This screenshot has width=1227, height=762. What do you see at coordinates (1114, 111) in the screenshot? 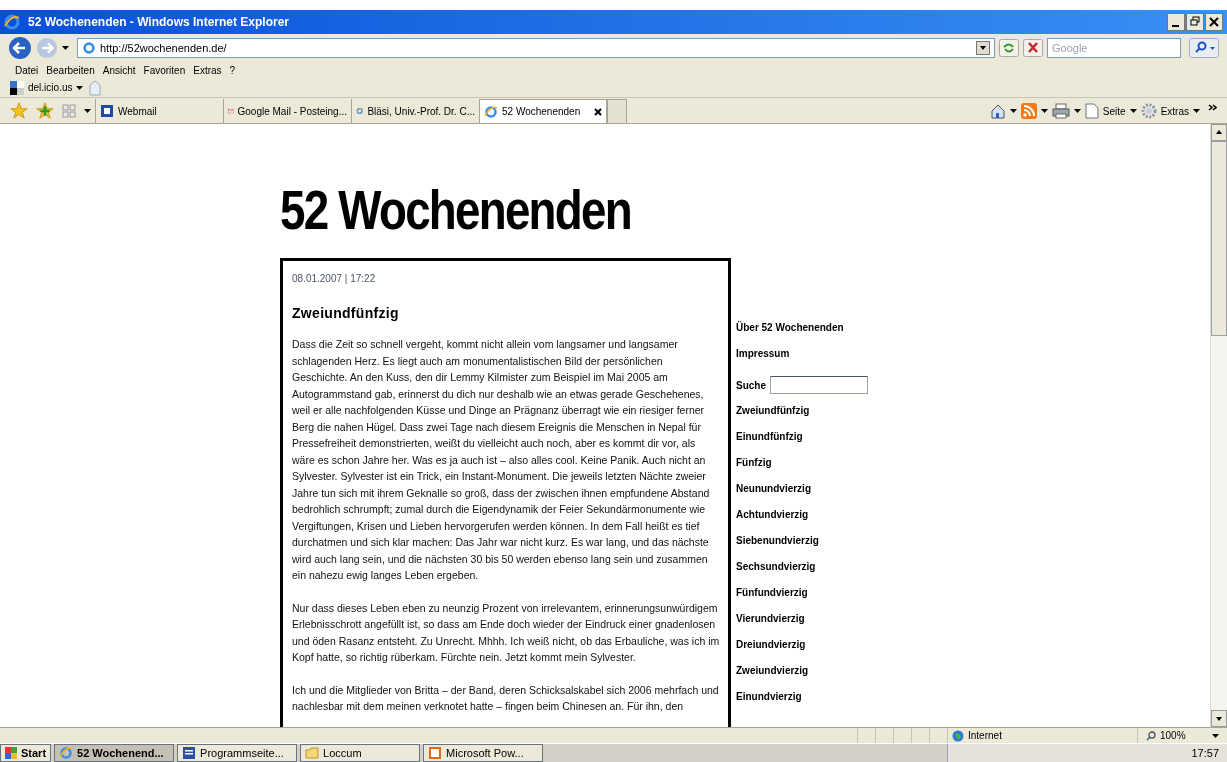
I see `page-menu: Seite` at bounding box center [1114, 111].